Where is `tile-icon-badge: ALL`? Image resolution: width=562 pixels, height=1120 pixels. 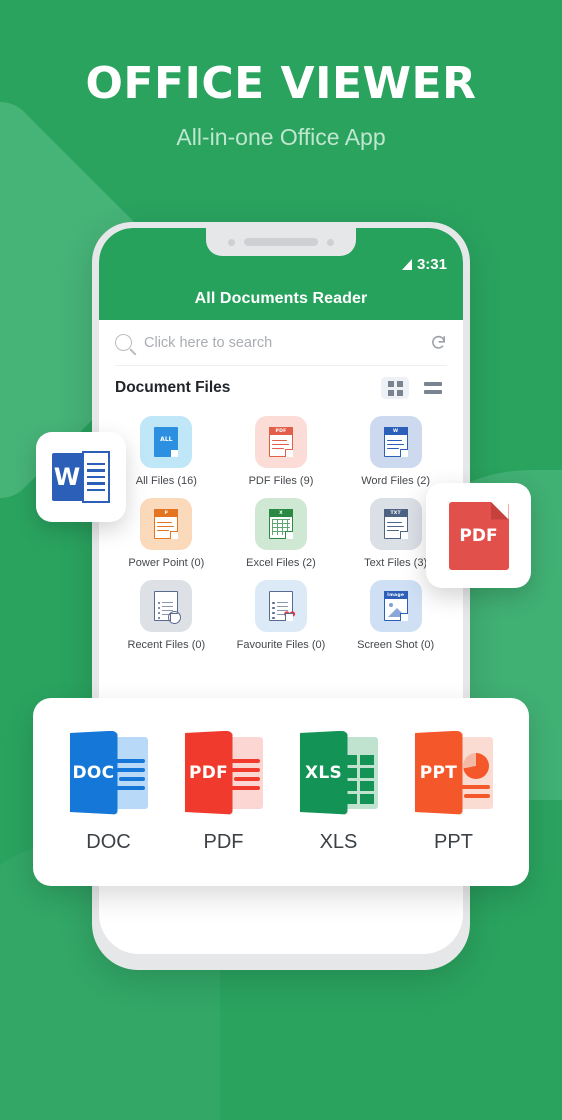
tile-icon-badge: ALL is located at coordinates (166, 439).